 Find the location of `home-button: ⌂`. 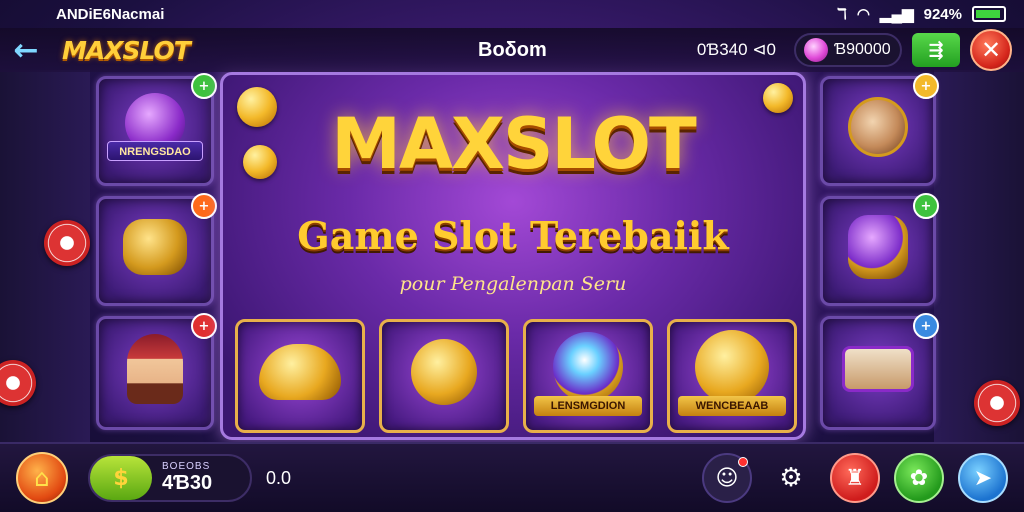

home-button: ⌂ is located at coordinates (42, 478).